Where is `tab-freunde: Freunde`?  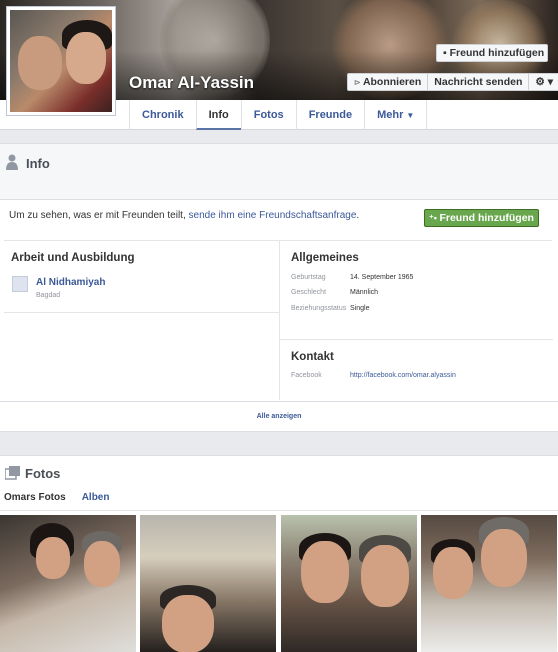 tab-freunde: Freunde is located at coordinates (329, 115).